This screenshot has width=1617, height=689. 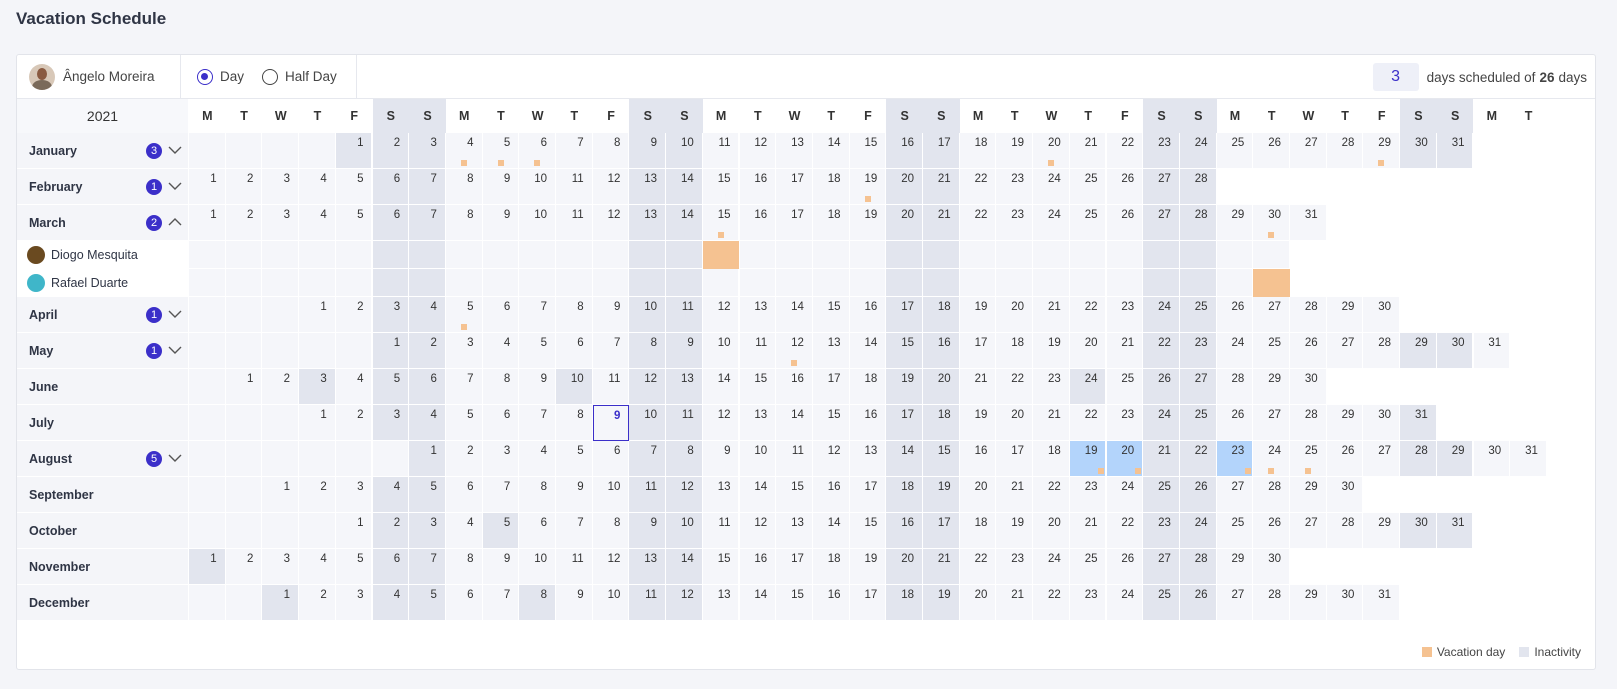 What do you see at coordinates (721, 255) in the screenshot?
I see `member-vacation-block` at bounding box center [721, 255].